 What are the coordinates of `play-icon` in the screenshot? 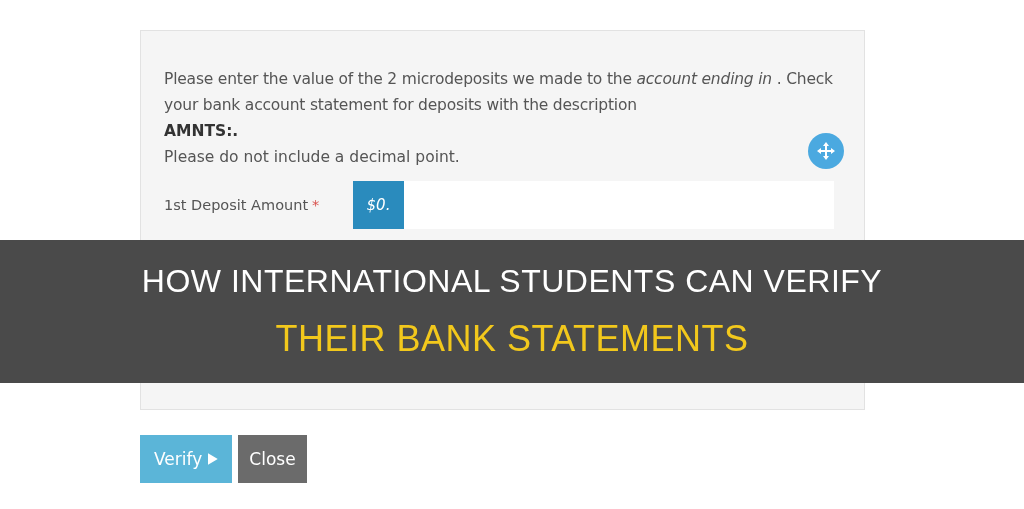 It's located at (213, 459).